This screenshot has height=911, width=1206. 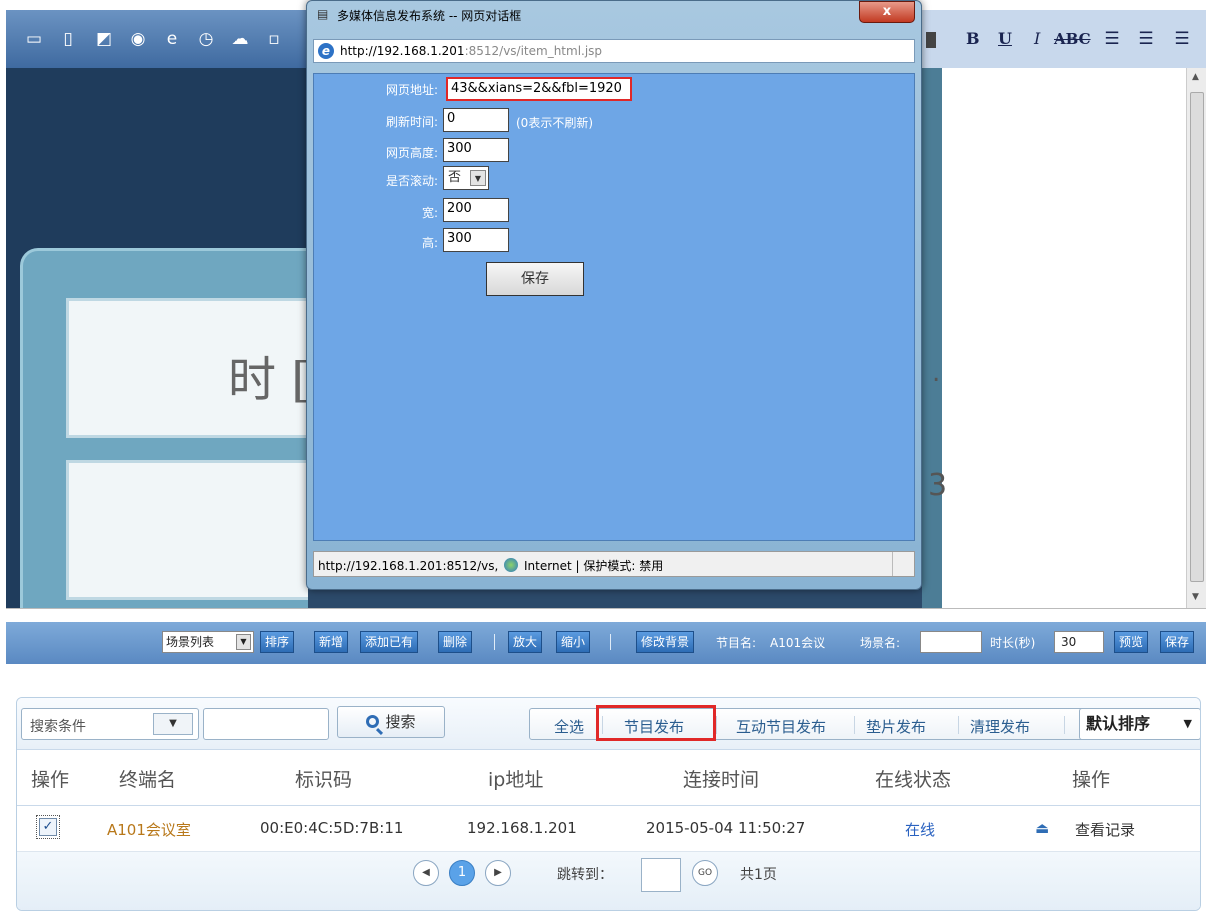 I want to click on scroll-up-icon: ▲, so click(x=1195, y=77).